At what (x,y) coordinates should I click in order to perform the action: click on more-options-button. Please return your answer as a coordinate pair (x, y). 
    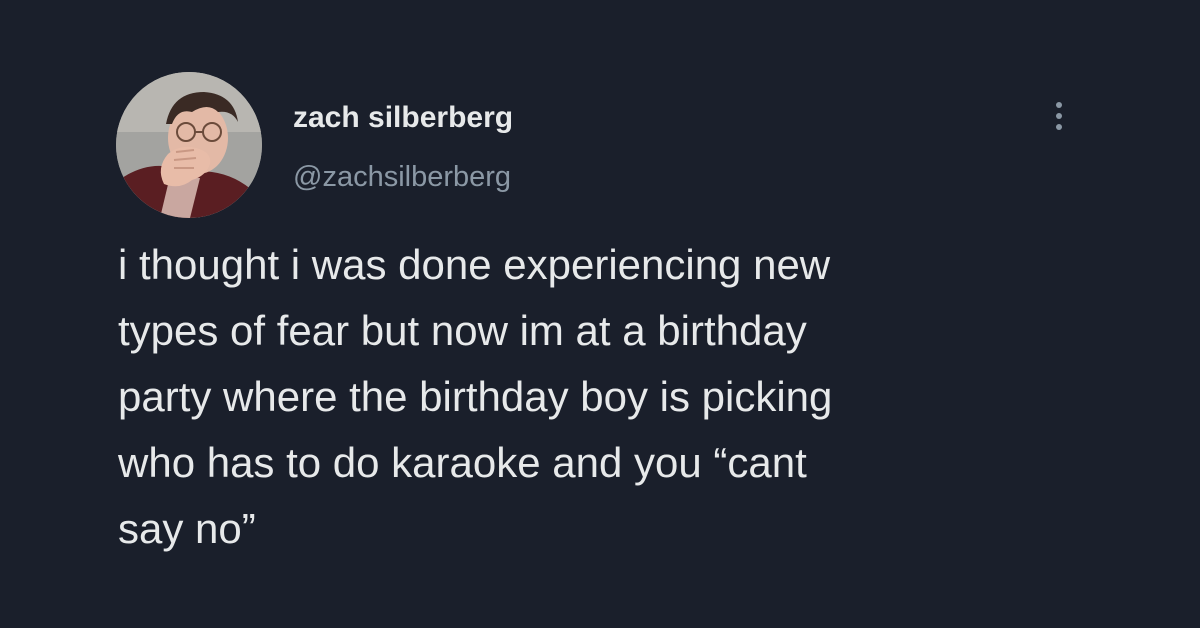
    Looking at the image, I should click on (1059, 116).